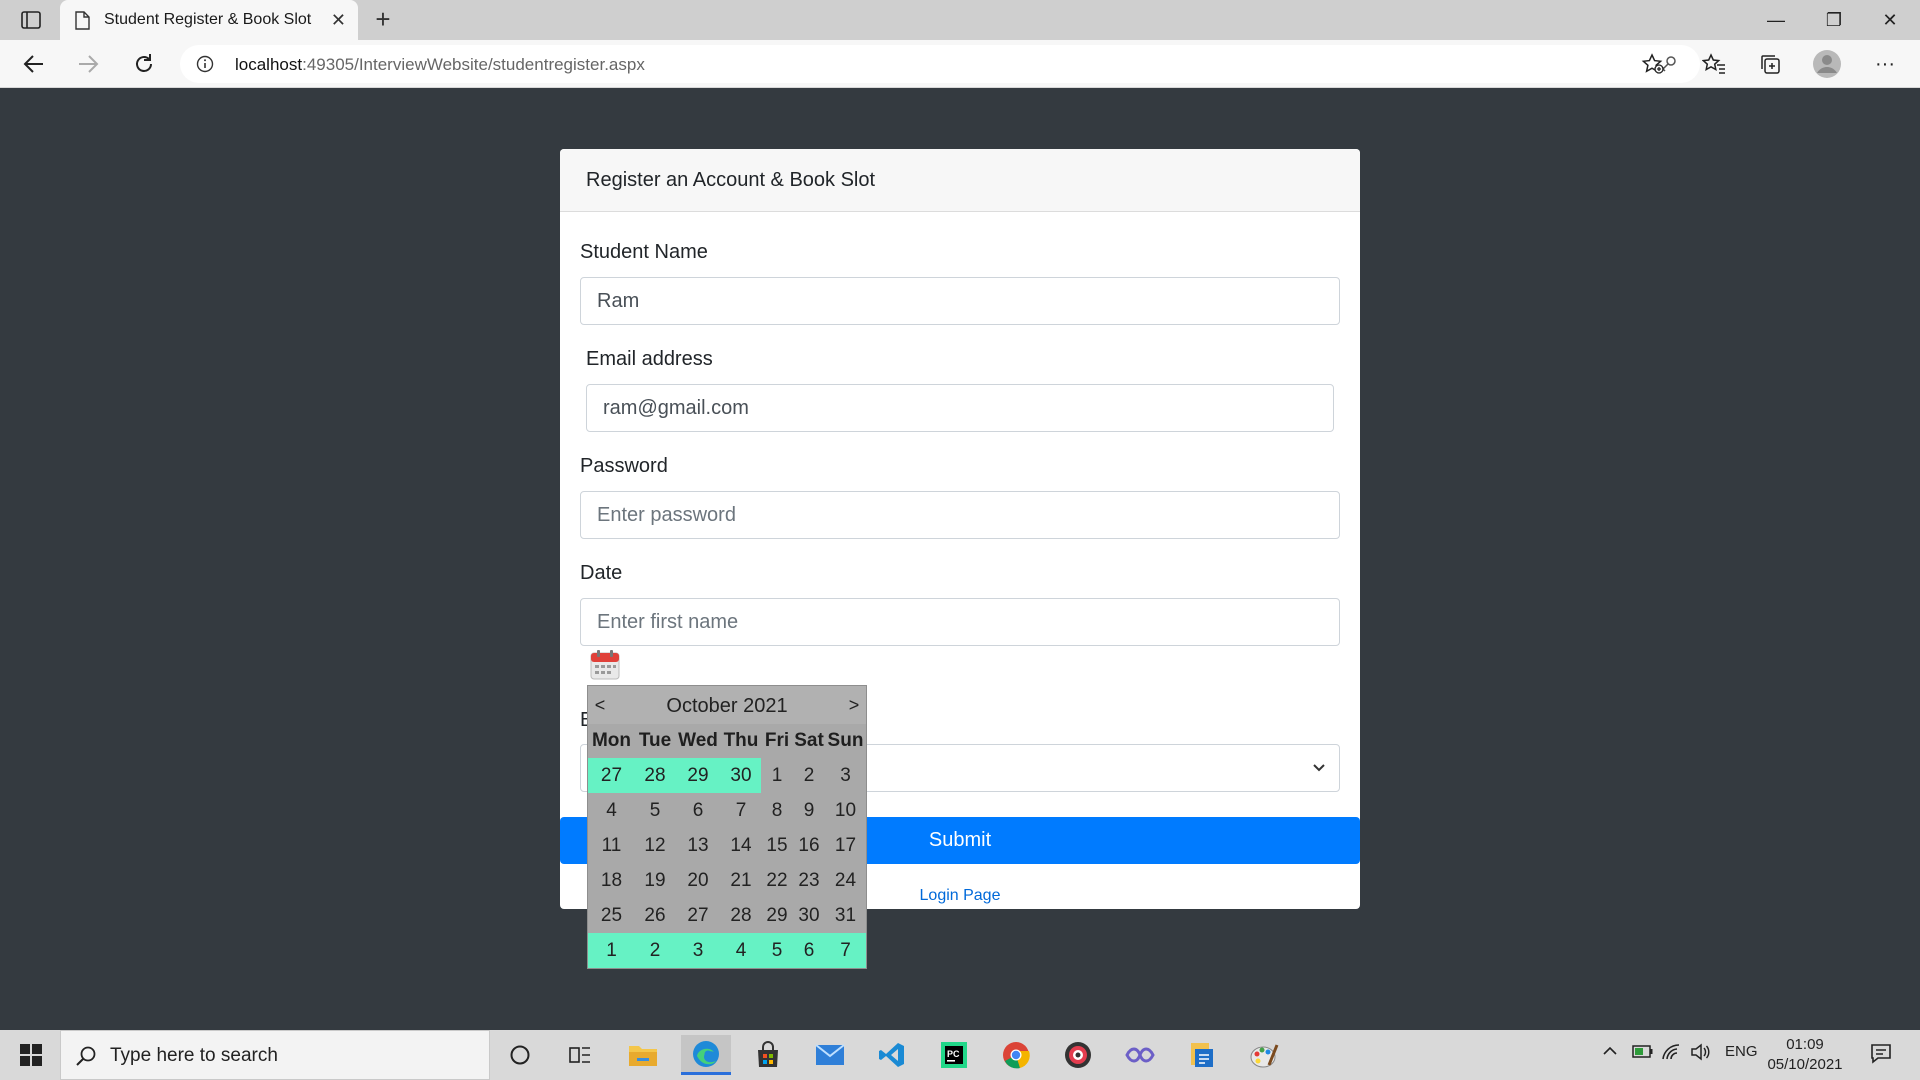 This screenshot has width=1920, height=1080. I want to click on calendar-day: 22, so click(777, 880).